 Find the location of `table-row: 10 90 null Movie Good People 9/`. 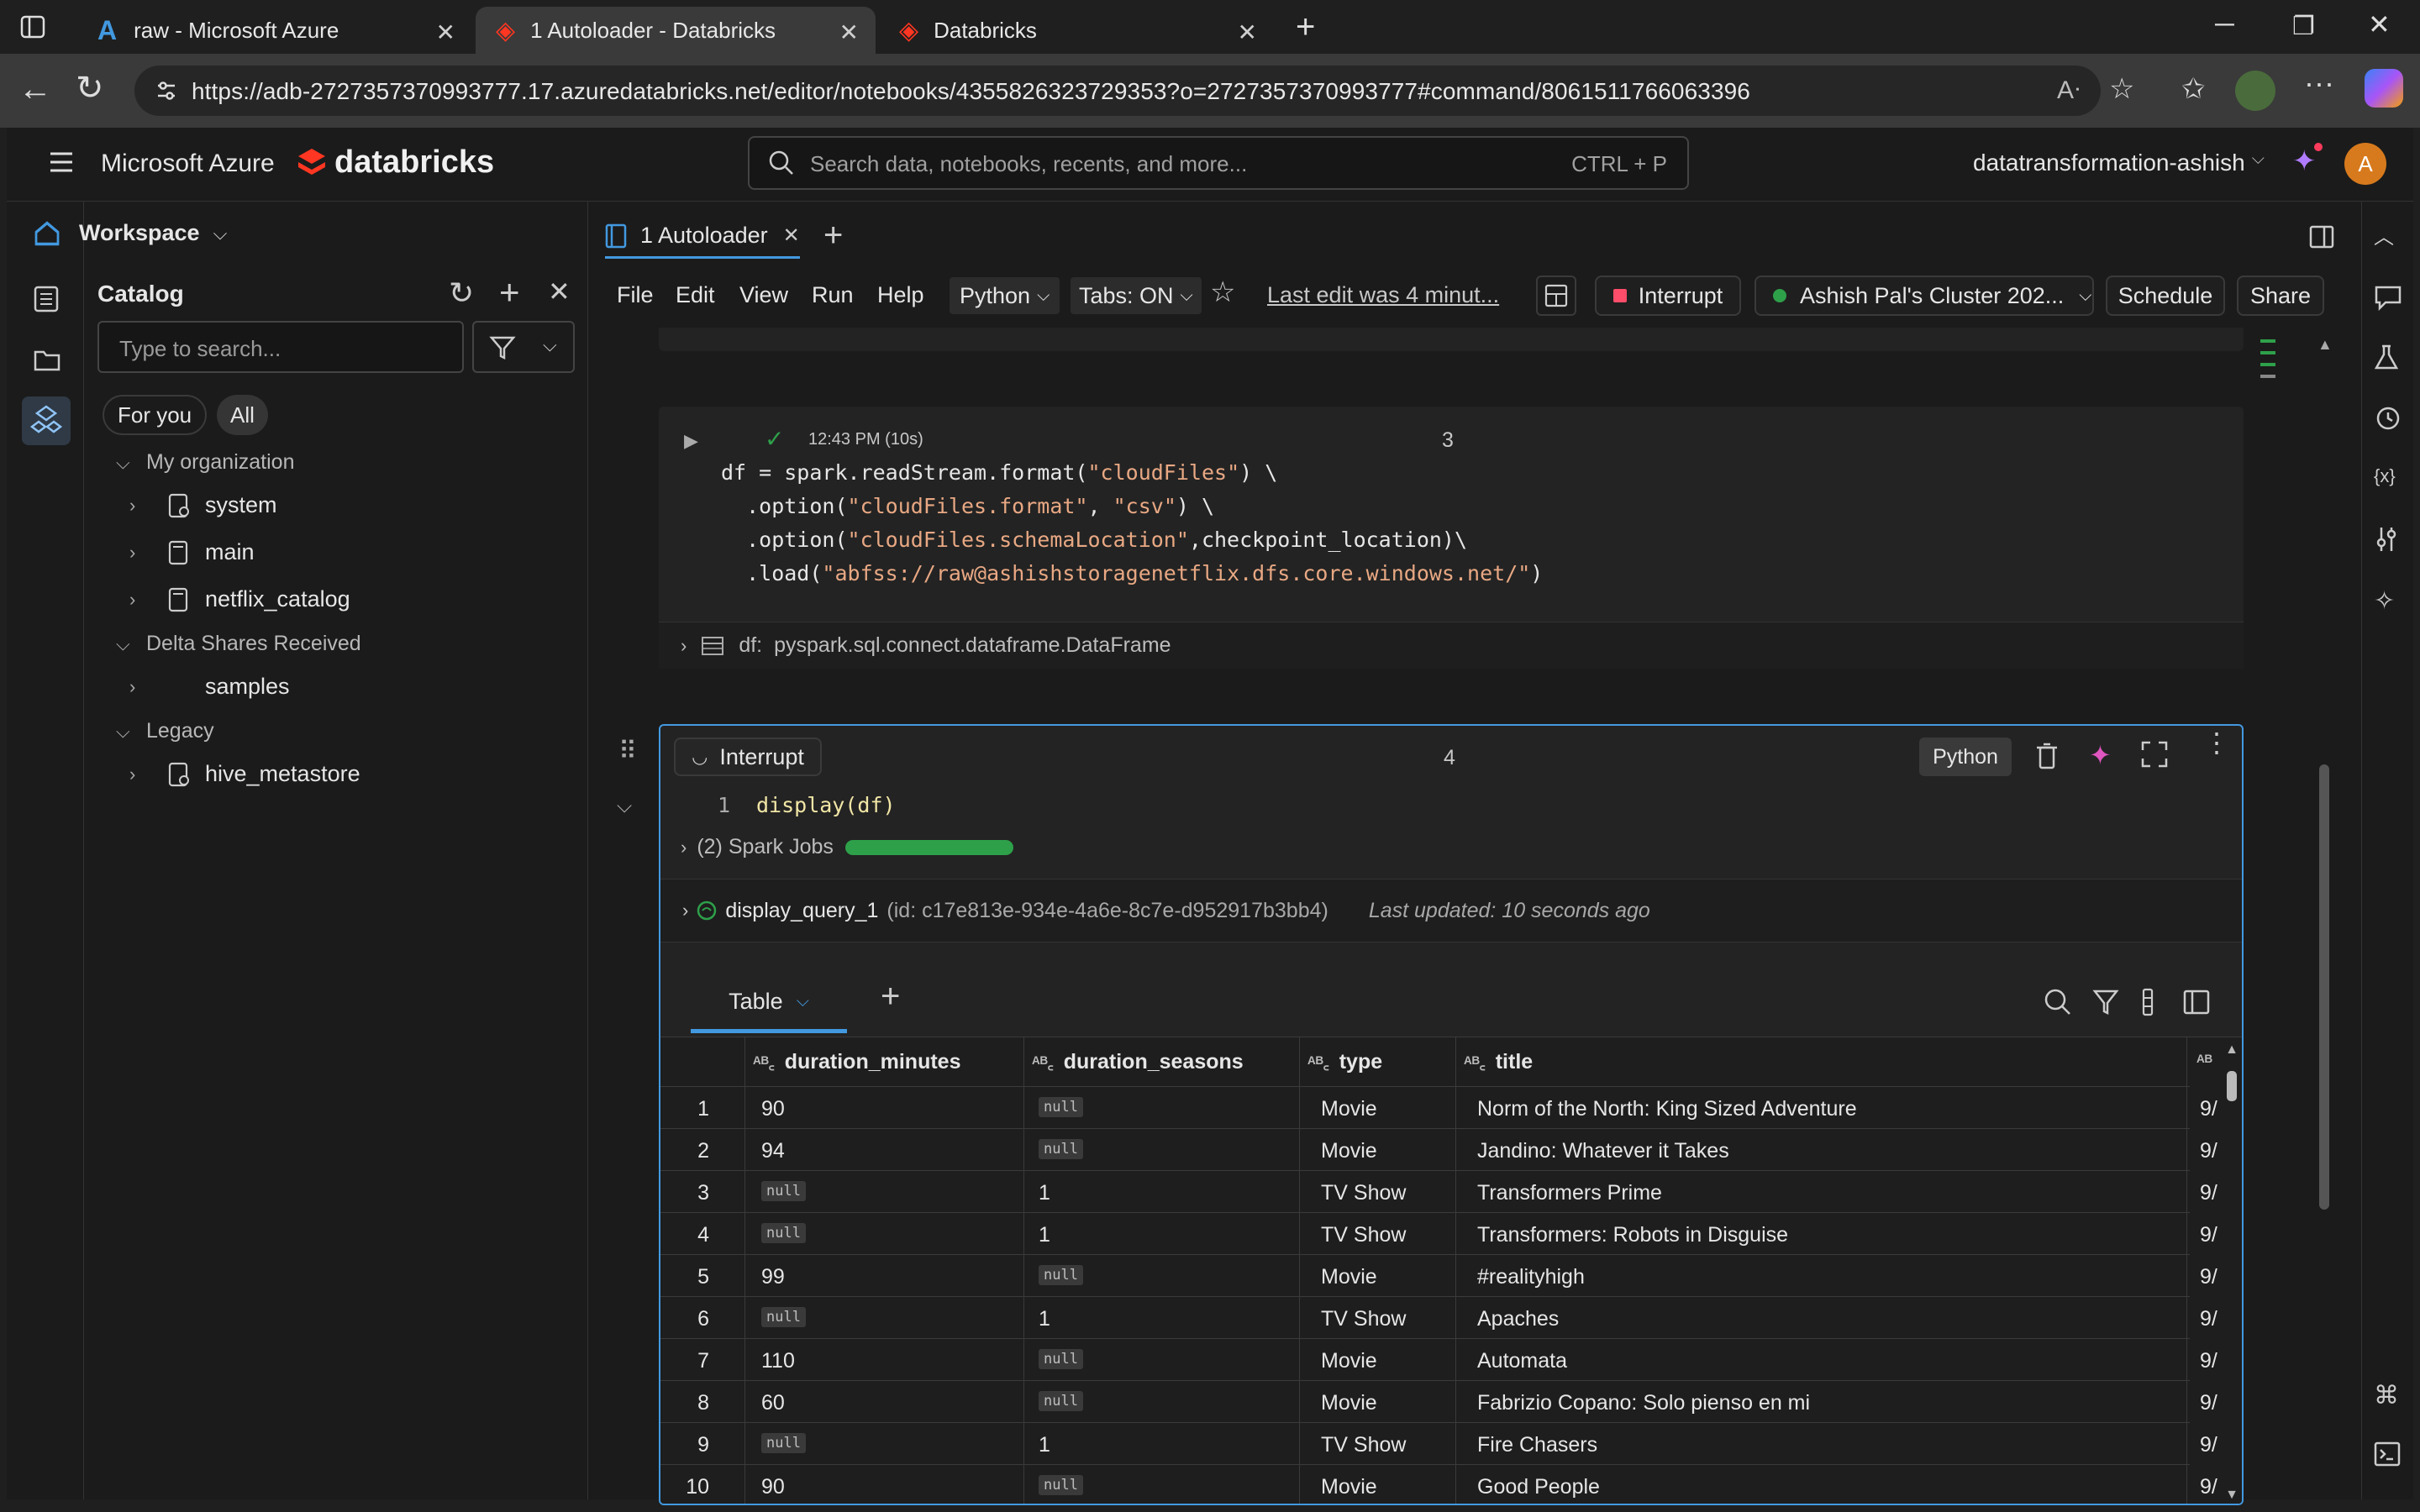

table-row: 10 90 null Movie Good People 9/ is located at coordinates (1438, 1484).